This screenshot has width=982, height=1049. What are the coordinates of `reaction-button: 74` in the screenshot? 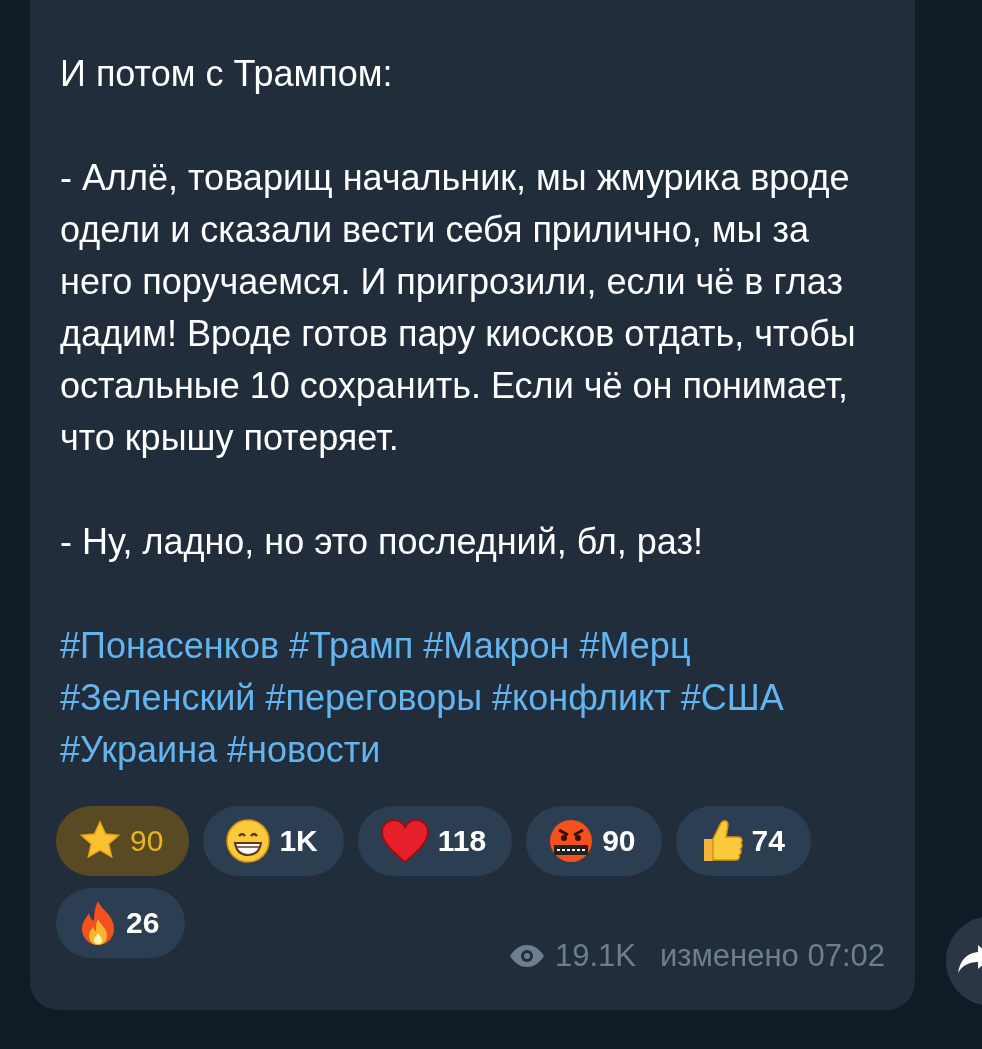 It's located at (743, 841).